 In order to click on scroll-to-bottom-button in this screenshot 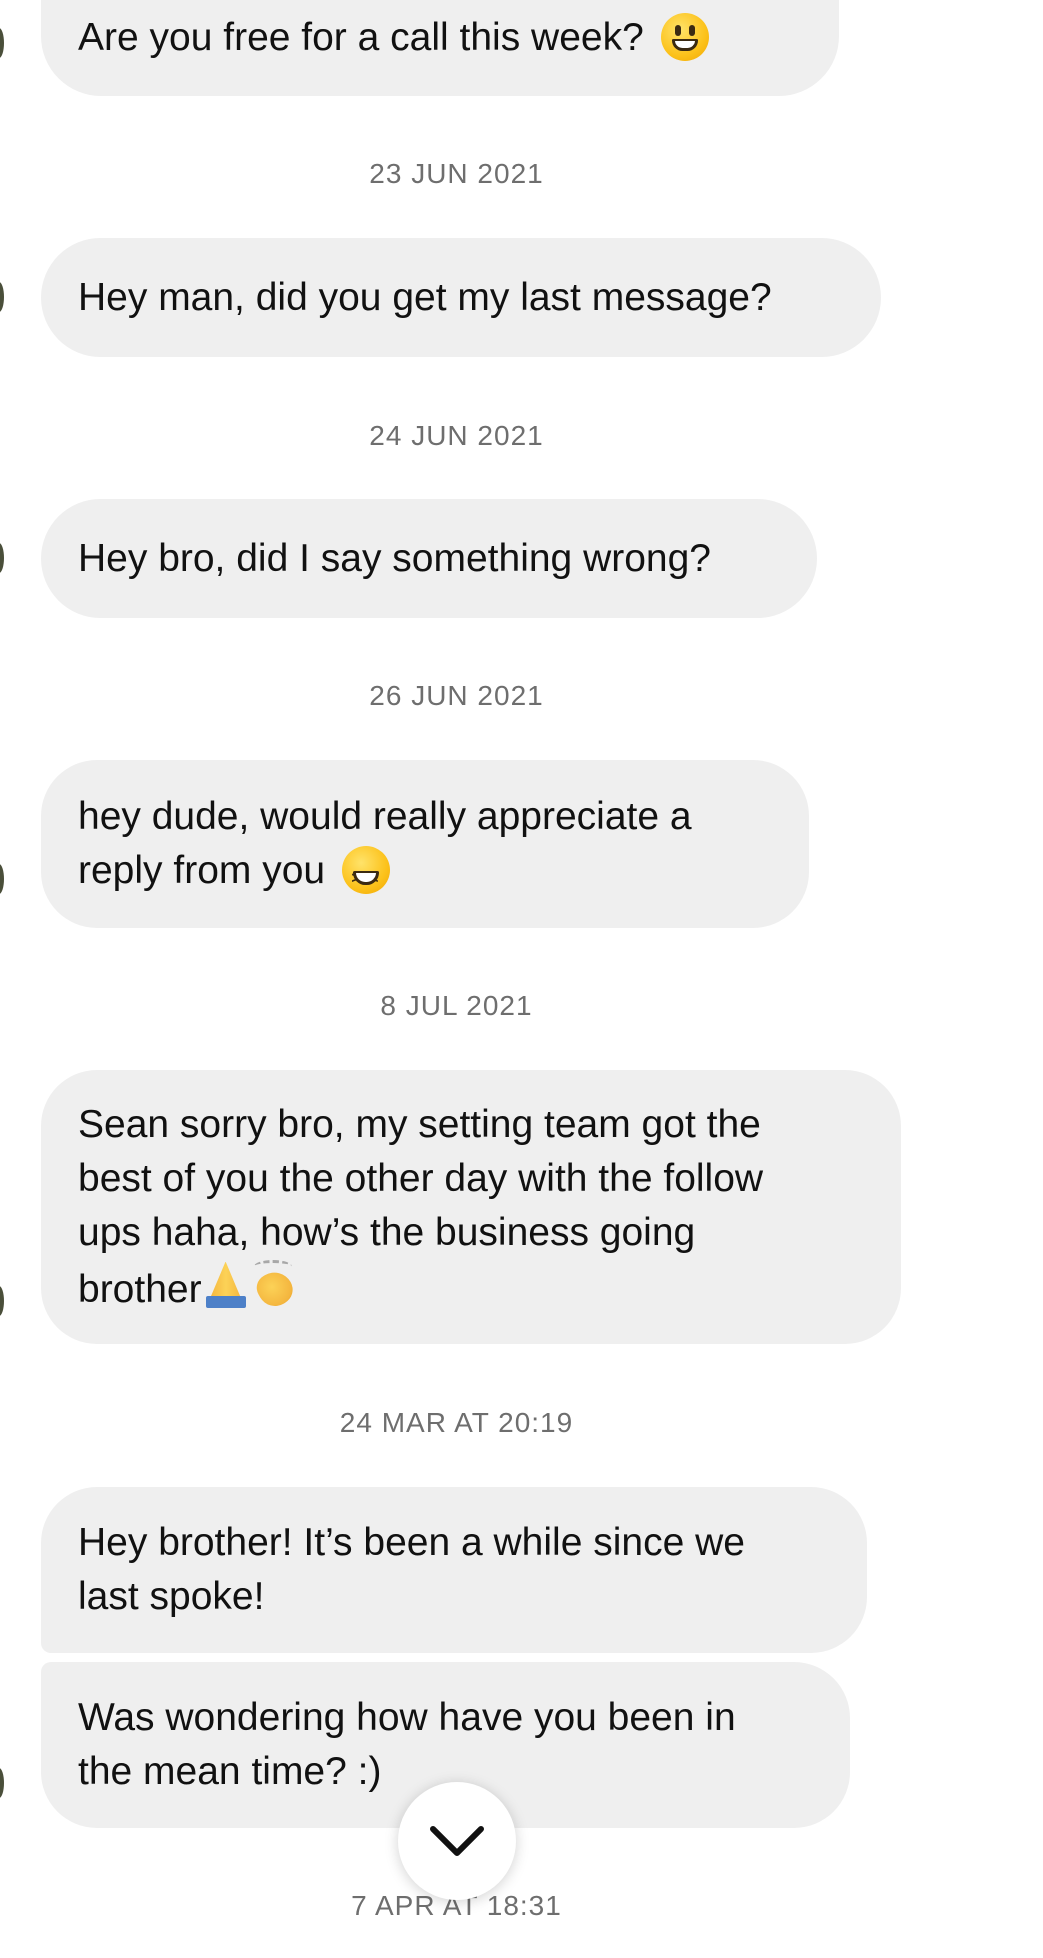, I will do `click(457, 1841)`.